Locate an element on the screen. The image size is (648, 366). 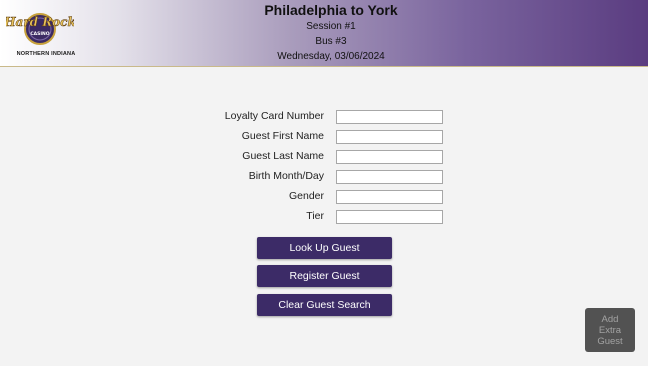
logo-wordmark: Hard Rock is located at coordinates (40, 22).